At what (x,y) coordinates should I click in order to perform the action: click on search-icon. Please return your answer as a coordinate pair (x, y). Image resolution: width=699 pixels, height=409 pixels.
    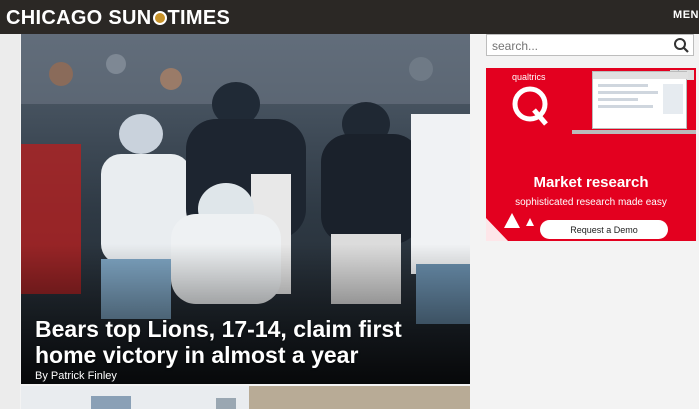
    Looking at the image, I should click on (681, 45).